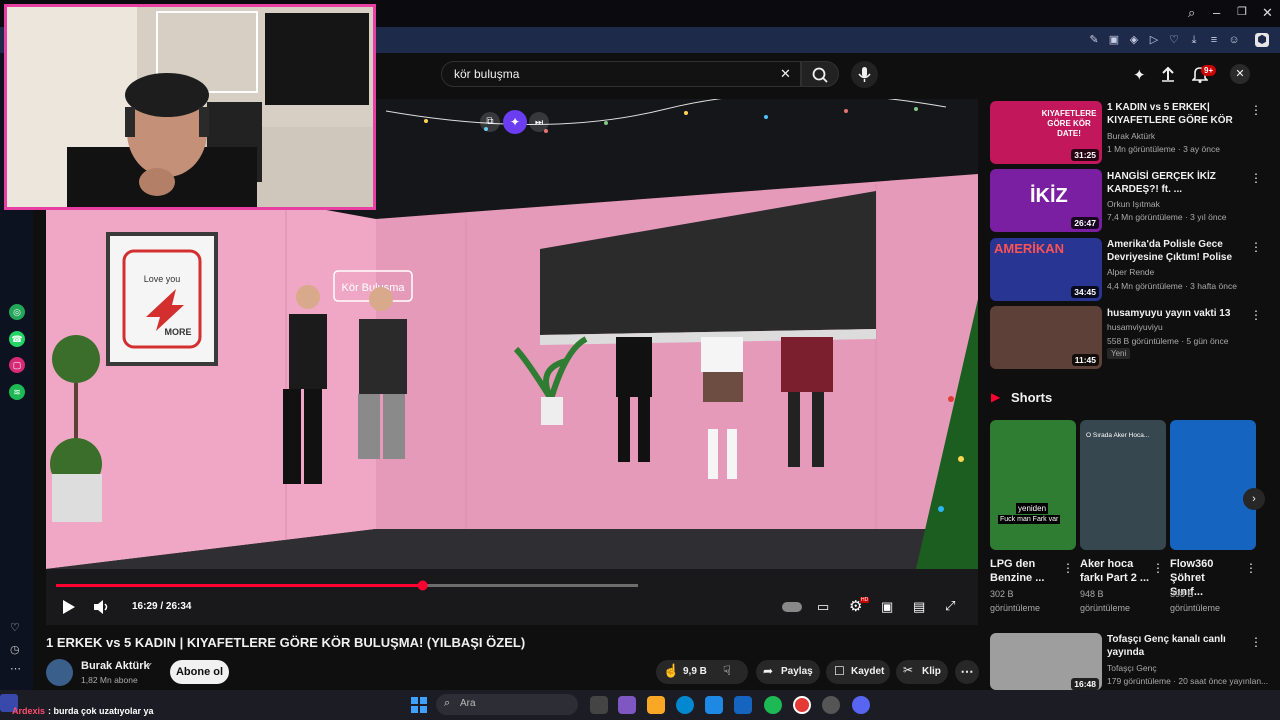 The height and width of the screenshot is (720, 1280). I want to click on chat-username: Ardexis, so click(29, 711).